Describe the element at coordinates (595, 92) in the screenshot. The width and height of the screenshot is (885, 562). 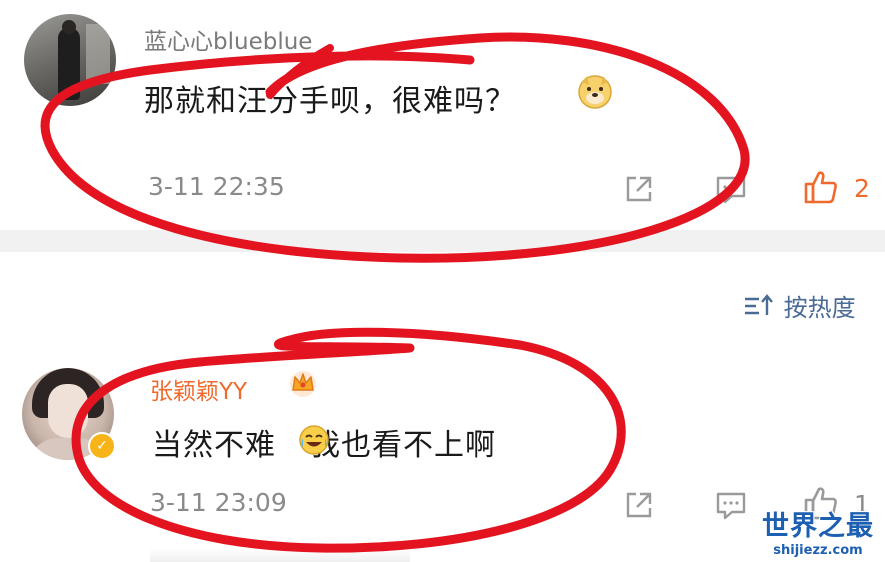
I see `doge-emoji-icon` at that location.